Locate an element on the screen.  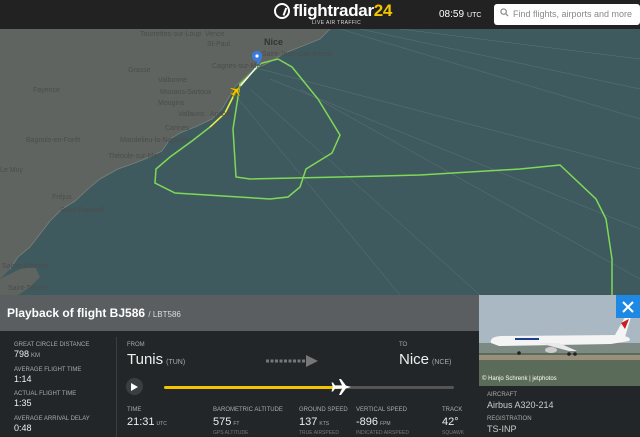
registration-label: REGISTRATION is located at coordinates (509, 419).